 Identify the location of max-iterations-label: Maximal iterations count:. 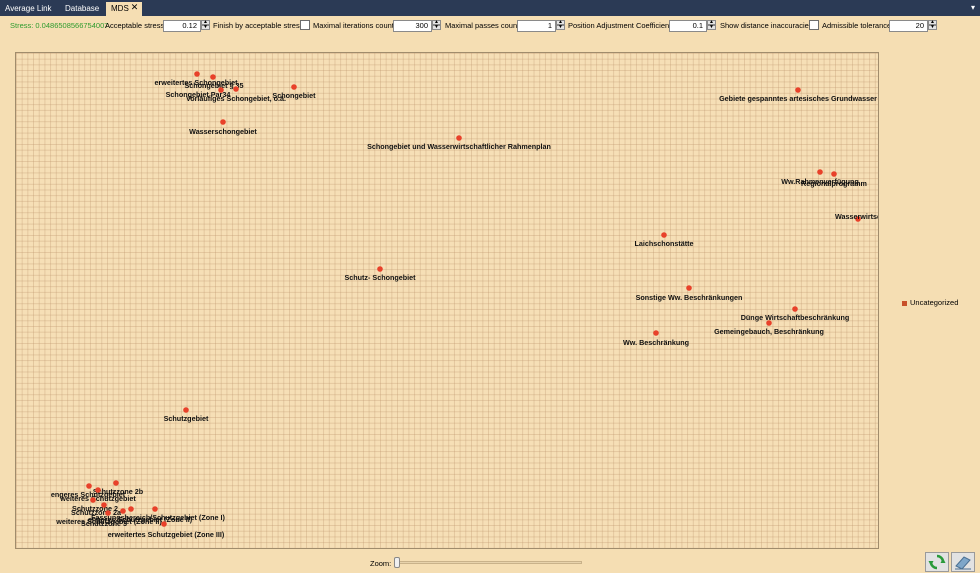
(354, 25).